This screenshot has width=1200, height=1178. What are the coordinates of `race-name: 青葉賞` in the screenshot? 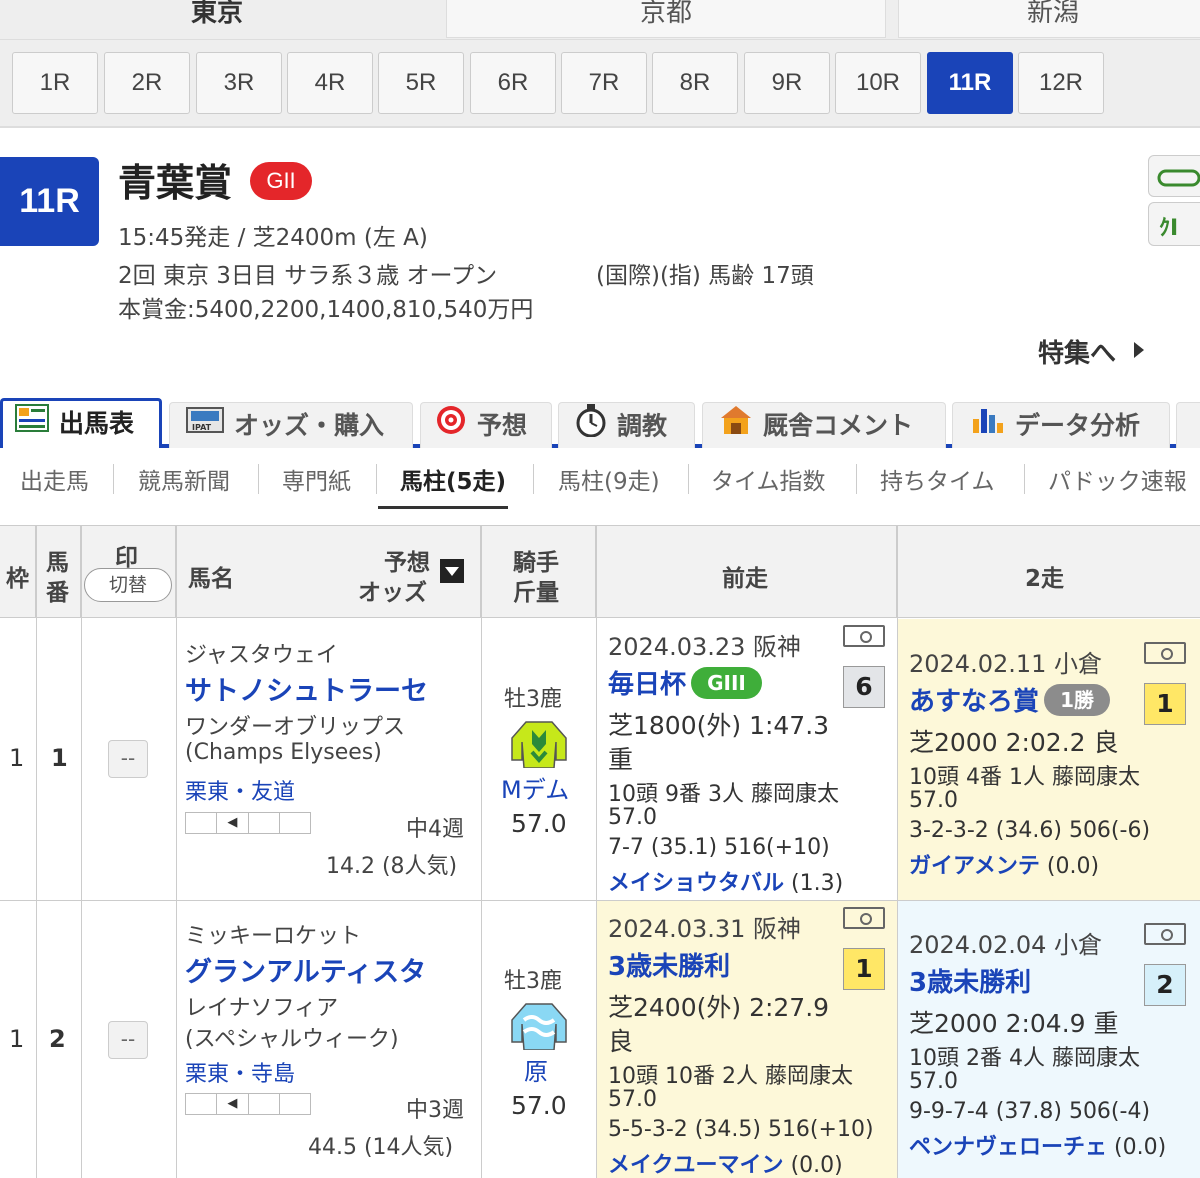 It's located at (175, 183).